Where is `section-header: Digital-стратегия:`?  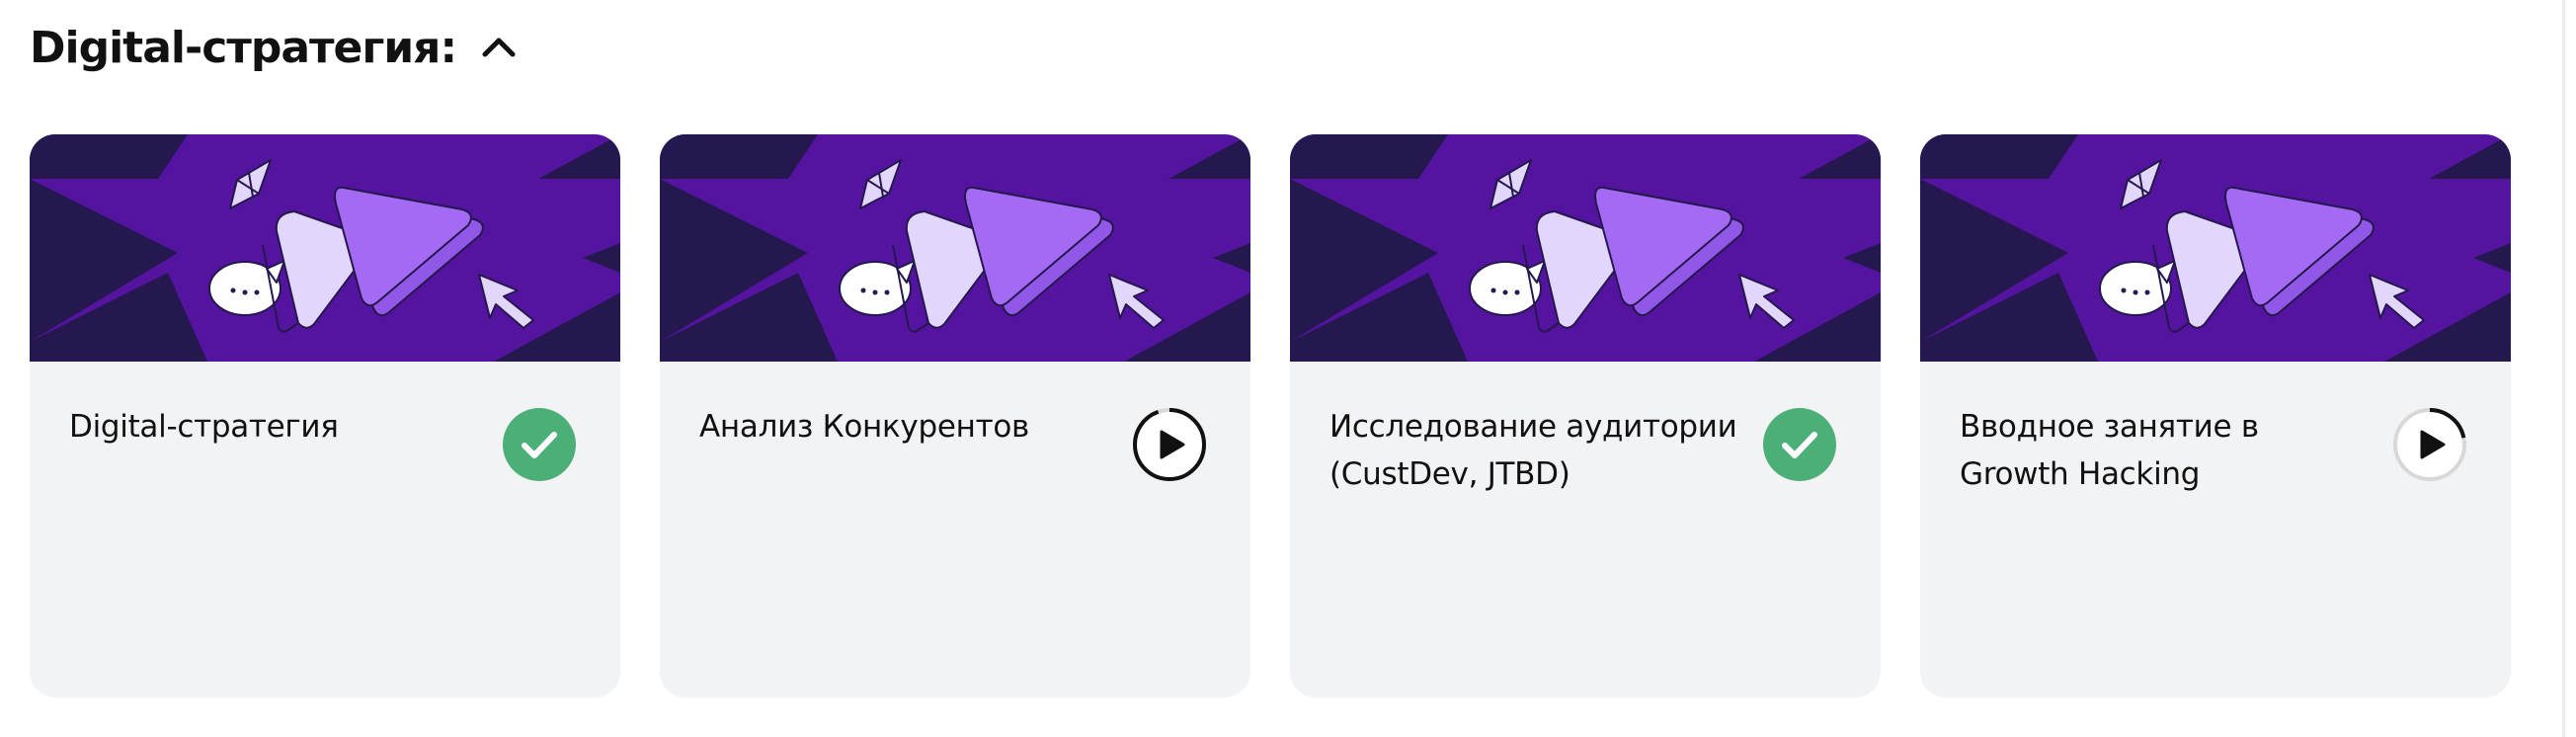
section-header: Digital-стратегия: is located at coordinates (276, 47).